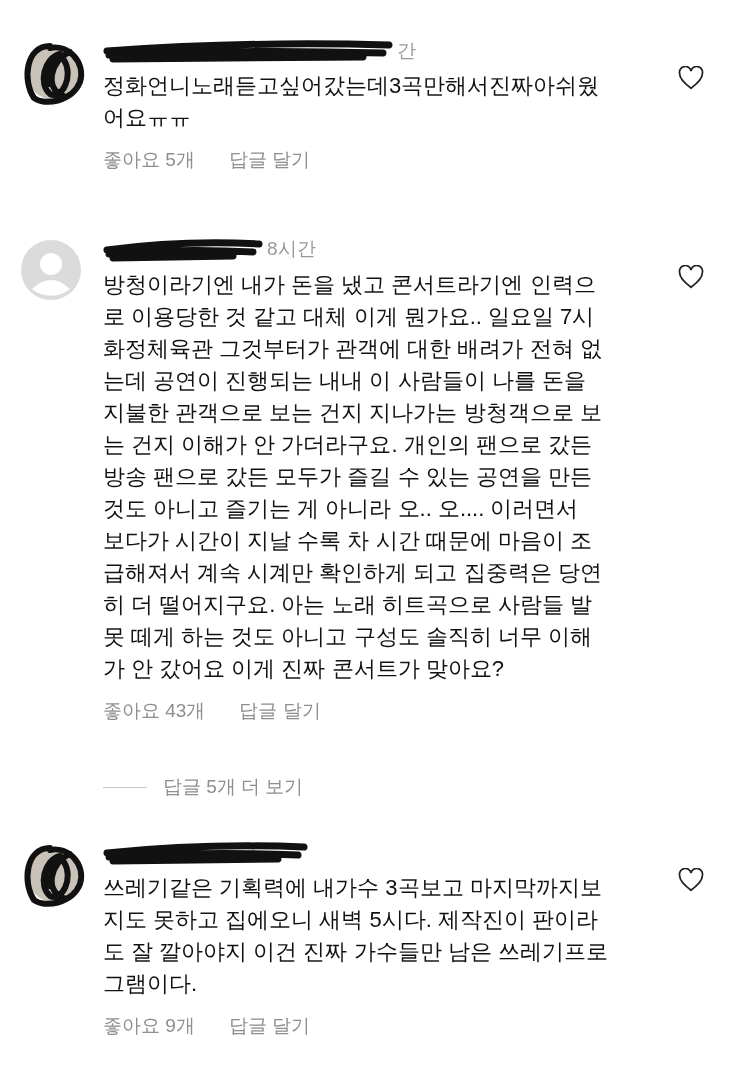  What do you see at coordinates (352, 102) in the screenshot?
I see `comment-text: 정화언니노래듣고싶어갔는데3곡만해서진짜아쉬웠 어요ㅠㅠ` at bounding box center [352, 102].